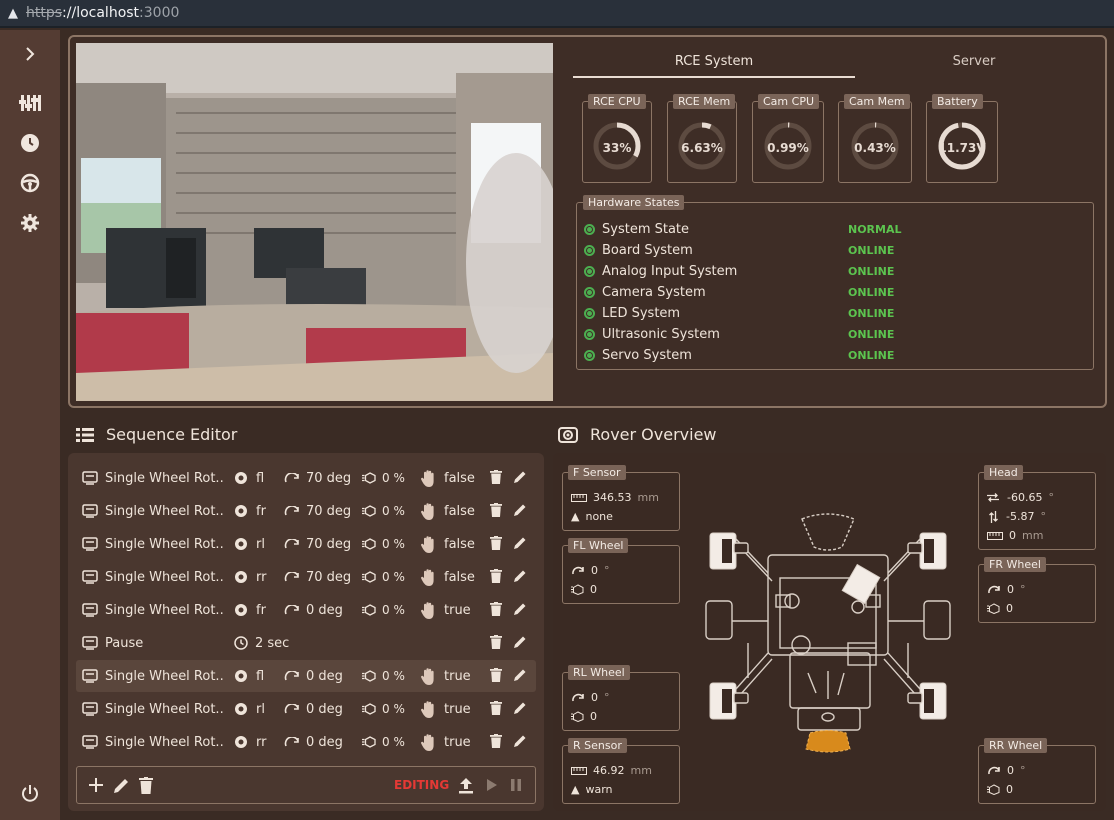  What do you see at coordinates (306, 511) in the screenshot?
I see `sequence-row: Single Wheel Rot... fr 70 deg 0 % false` at bounding box center [306, 511].